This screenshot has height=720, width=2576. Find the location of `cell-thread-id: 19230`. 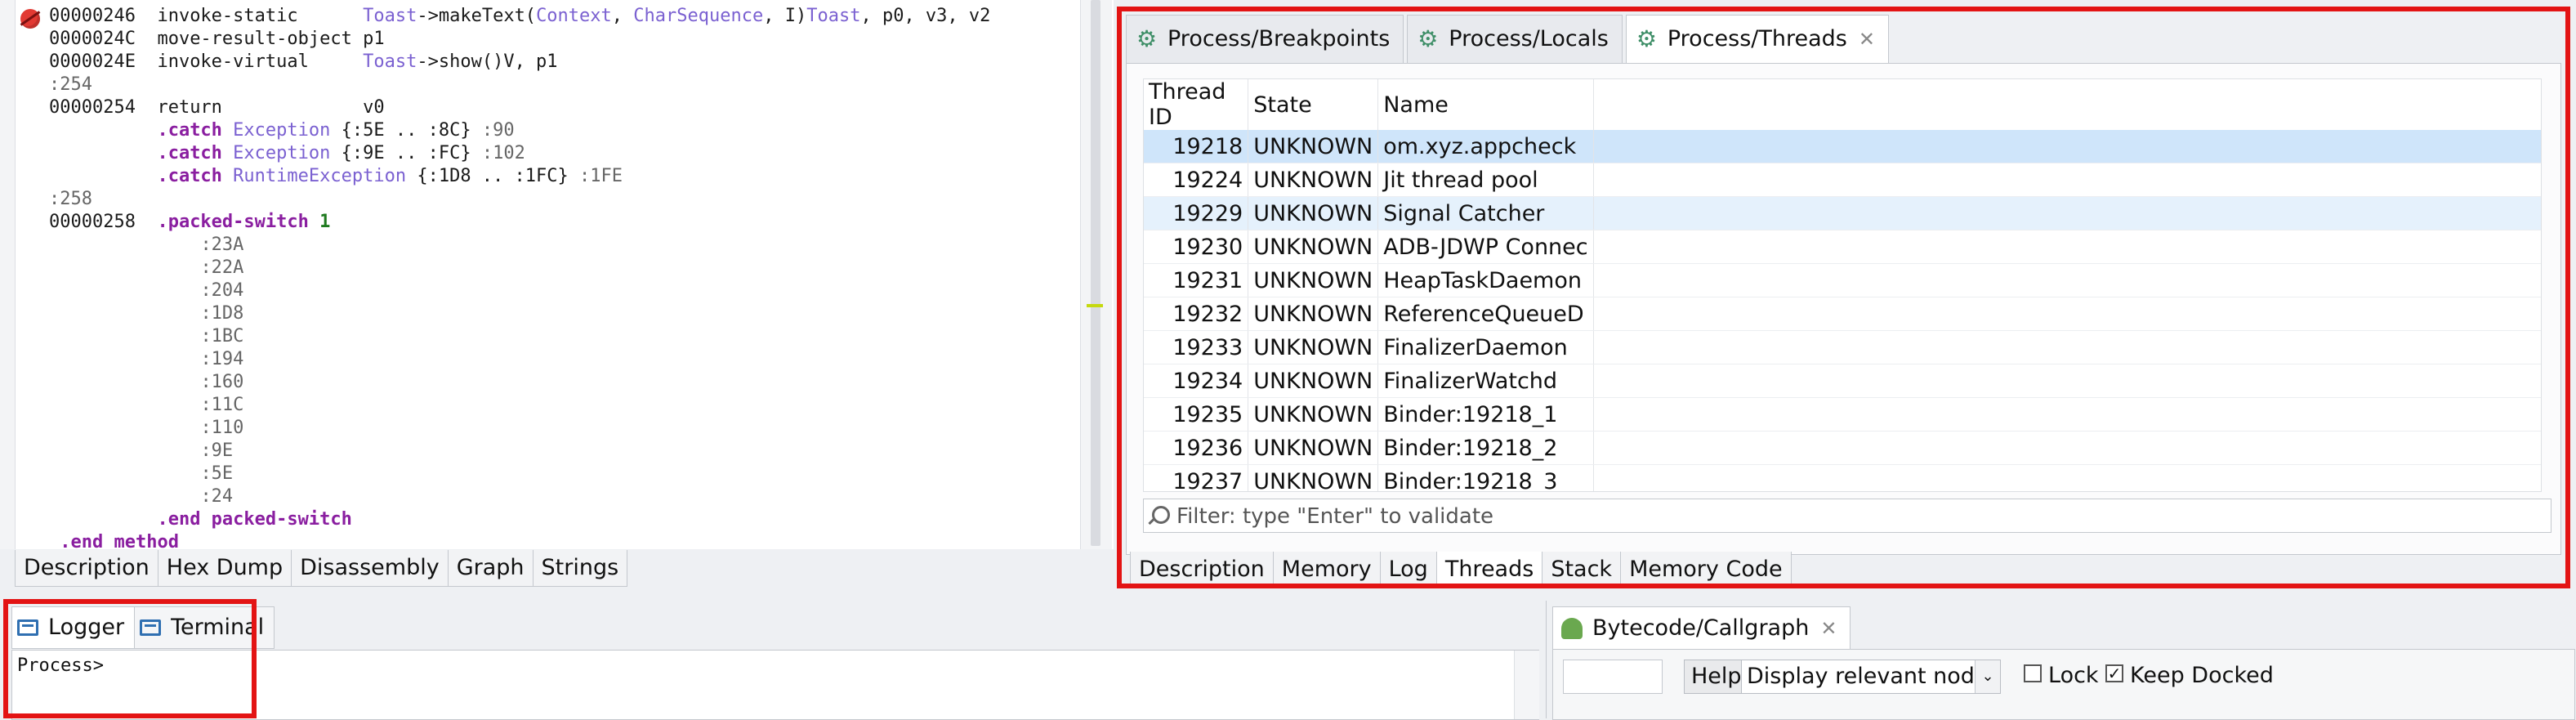

cell-thread-id: 19230 is located at coordinates (1197, 247).